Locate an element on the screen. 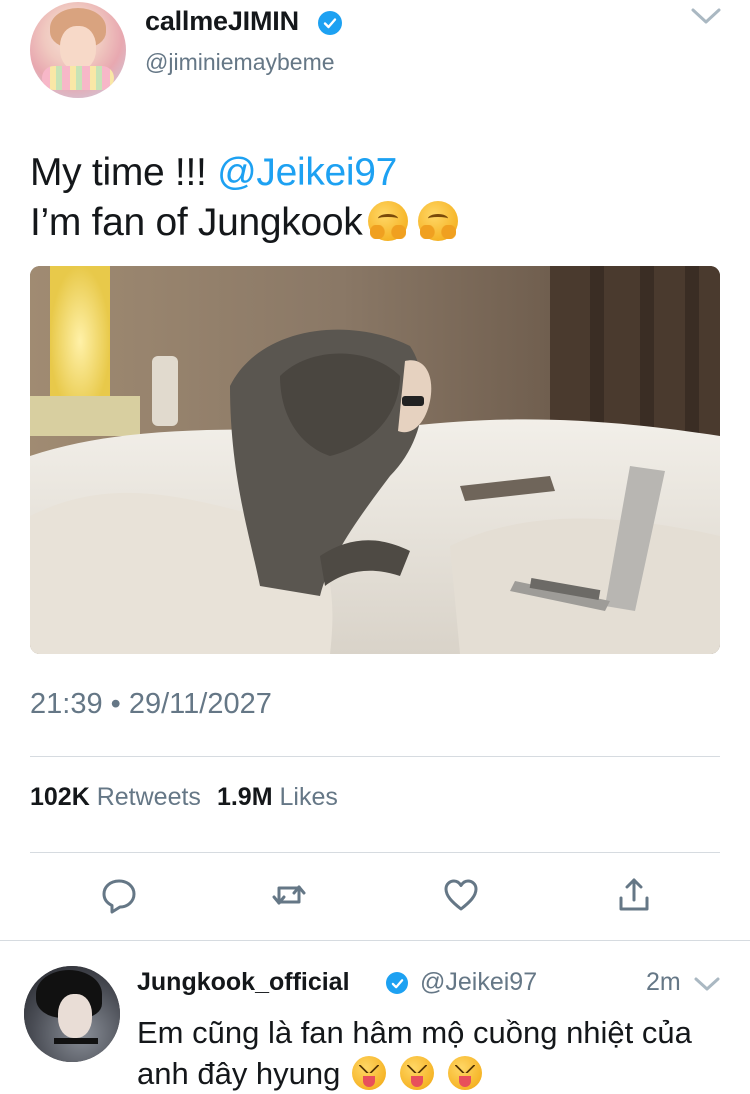 The height and width of the screenshot is (1094, 750). tweet-text-line-1: My time !!! @Jeikei97 is located at coordinates (244, 173).